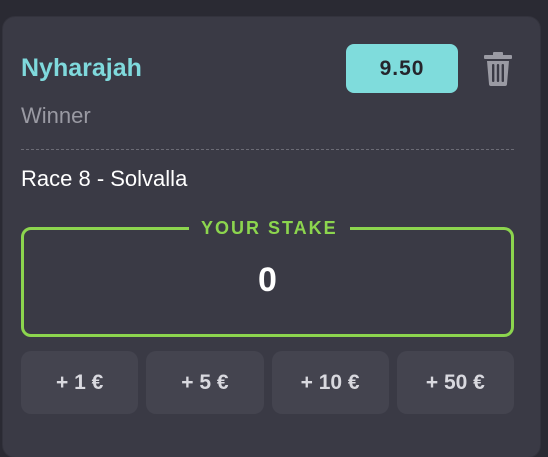 This screenshot has height=457, width=548. I want to click on selection-name: Nyharajah, so click(81, 68).